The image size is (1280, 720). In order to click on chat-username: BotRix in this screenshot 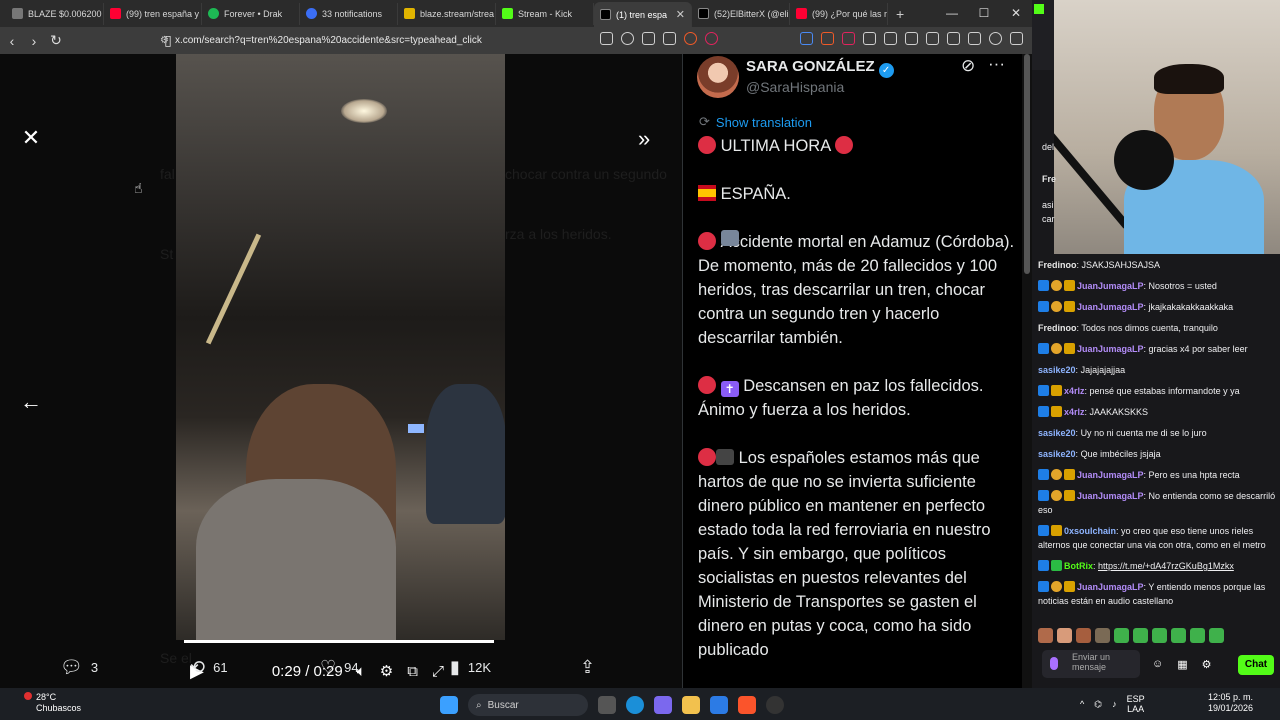, I will do `click(1078, 566)`.